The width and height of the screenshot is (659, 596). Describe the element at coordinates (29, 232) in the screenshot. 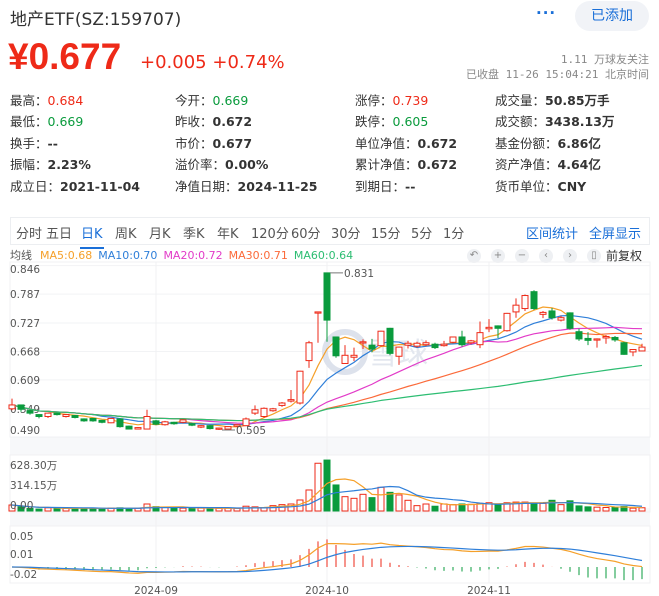

I see `tab-0: 分时` at that location.